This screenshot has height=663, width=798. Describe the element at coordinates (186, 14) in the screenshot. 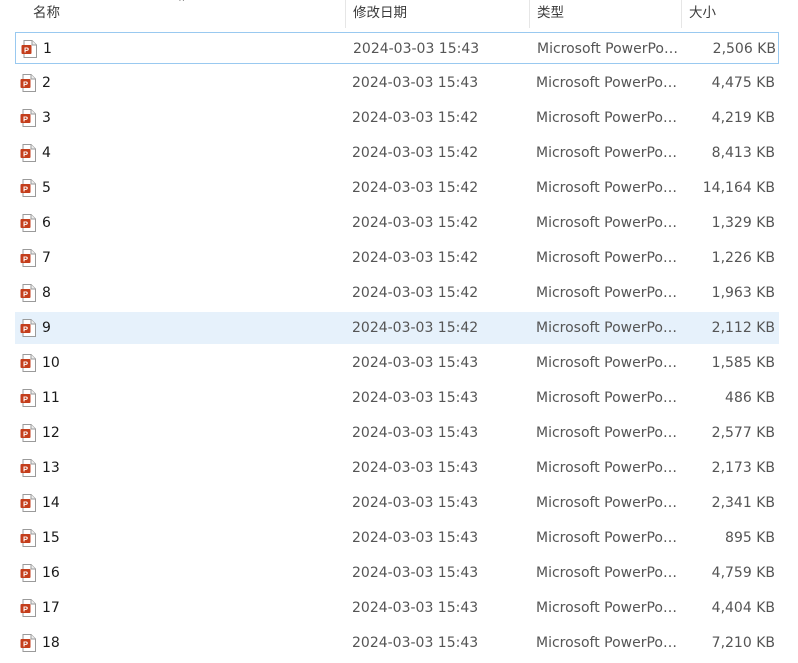

I see `column-header-name: 名称` at that location.